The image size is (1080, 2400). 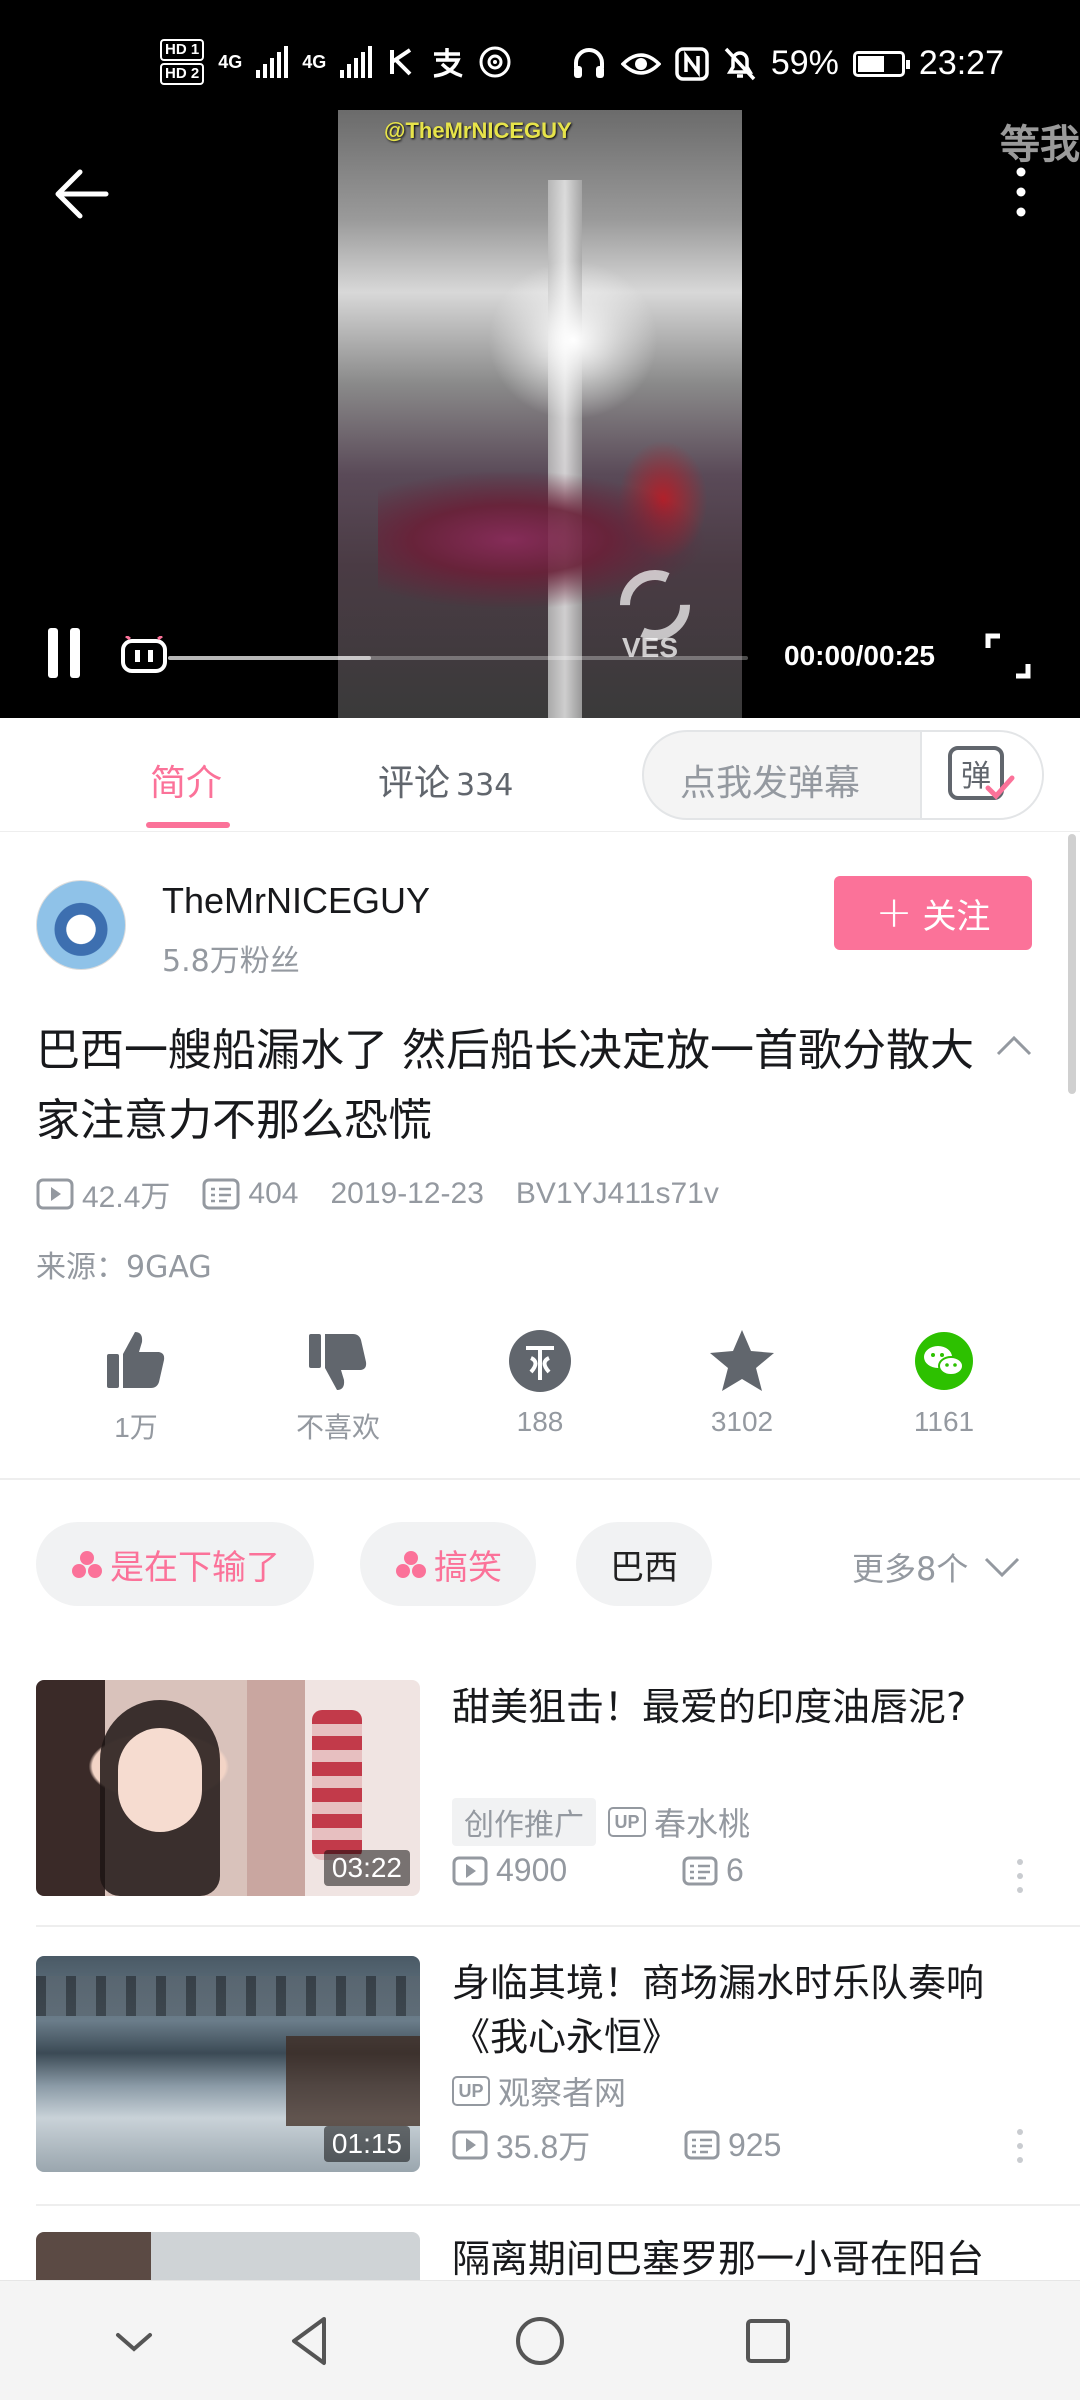 I want to click on favorite-button: 3102, so click(x=742, y=1382).